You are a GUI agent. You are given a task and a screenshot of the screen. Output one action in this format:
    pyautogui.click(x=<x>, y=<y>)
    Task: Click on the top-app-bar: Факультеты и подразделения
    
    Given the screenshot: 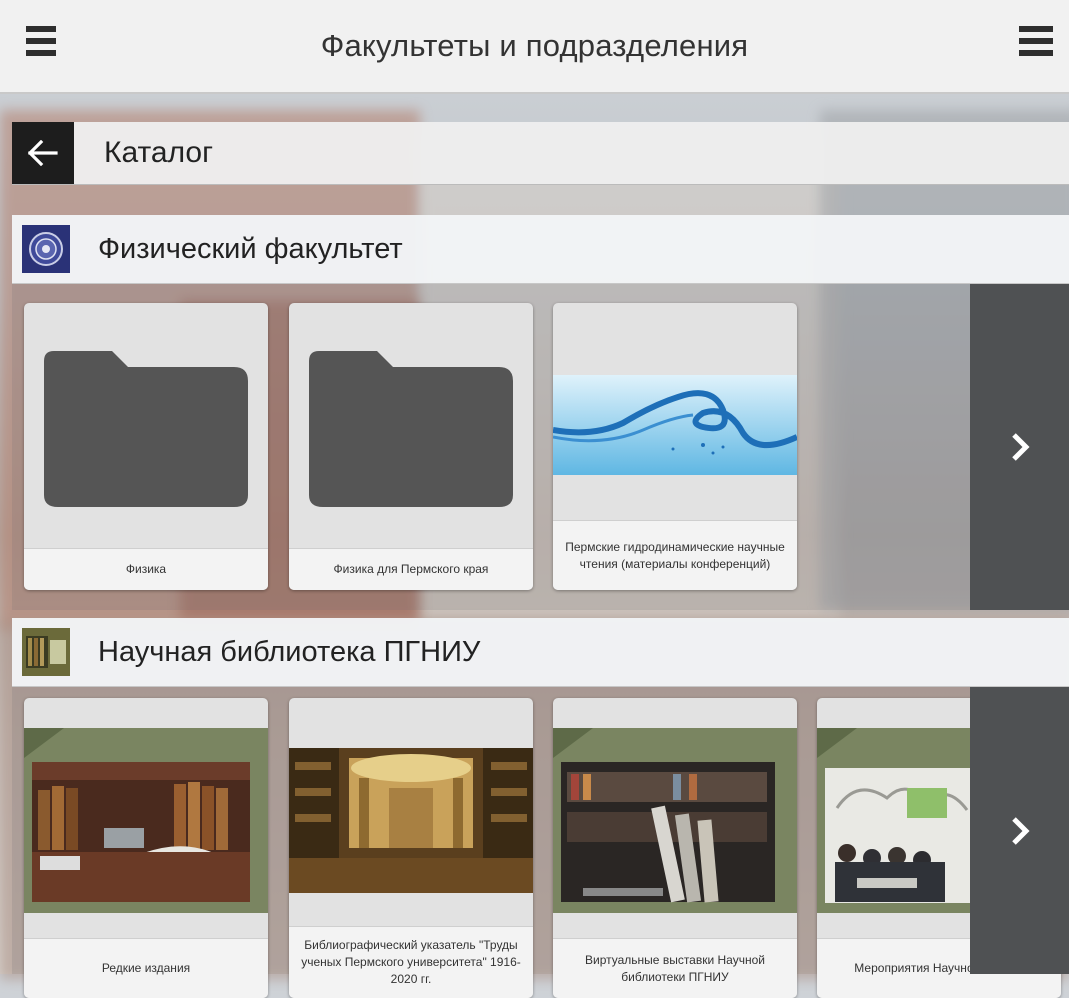 What is the action you would take?
    pyautogui.click(x=534, y=47)
    